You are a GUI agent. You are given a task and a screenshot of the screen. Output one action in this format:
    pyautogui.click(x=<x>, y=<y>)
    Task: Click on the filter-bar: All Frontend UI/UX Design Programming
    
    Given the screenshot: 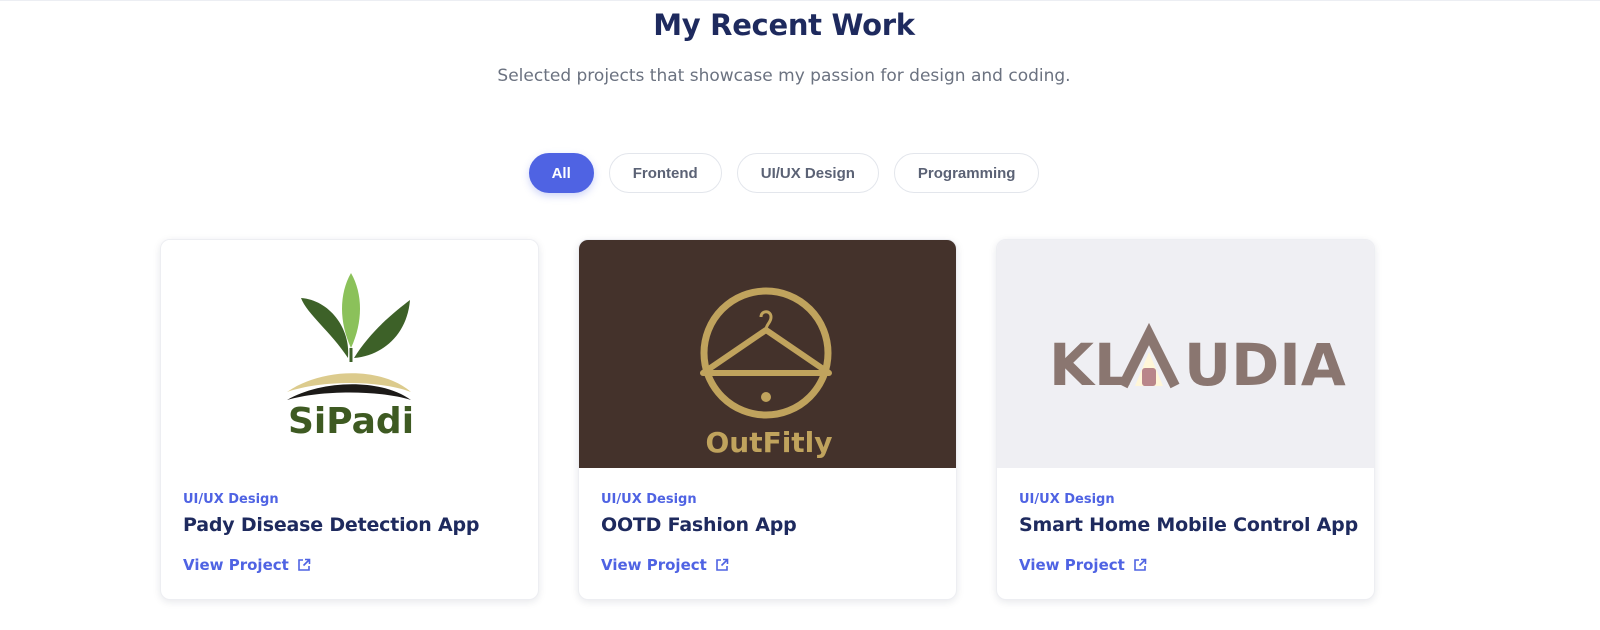 What is the action you would take?
    pyautogui.click(x=784, y=173)
    